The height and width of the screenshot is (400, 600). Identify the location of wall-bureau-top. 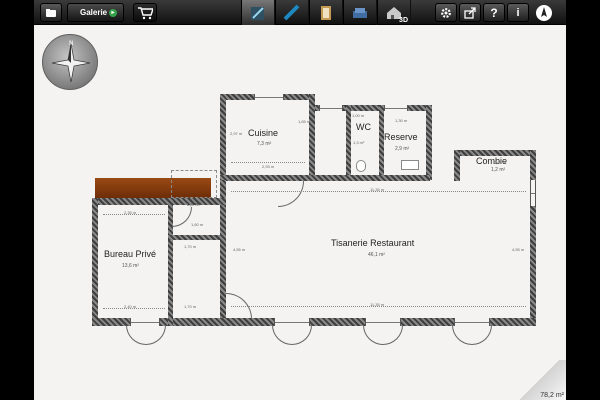
(159, 201).